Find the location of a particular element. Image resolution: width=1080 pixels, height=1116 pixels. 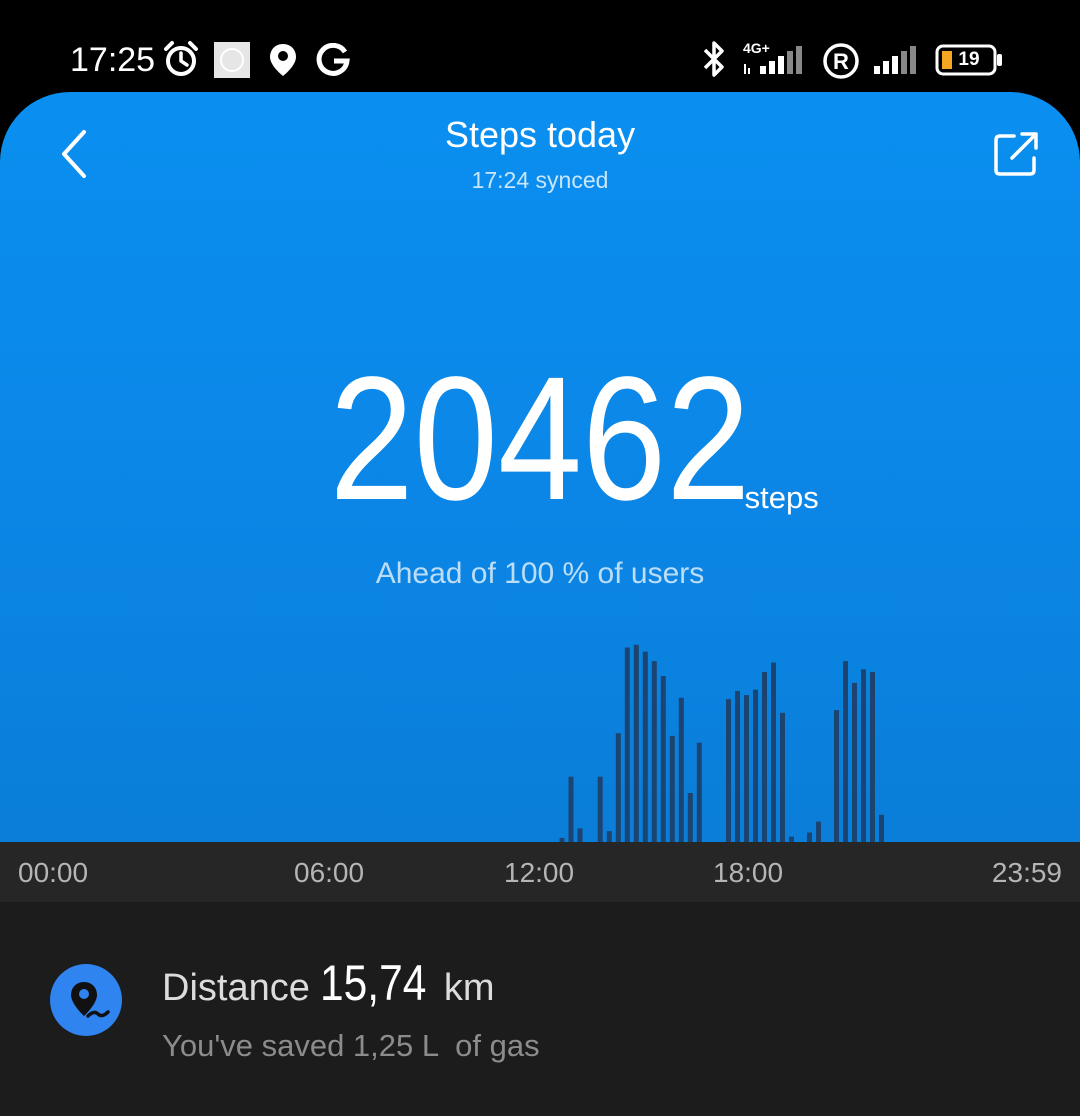

bluetooth-icon is located at coordinates (713, 59).